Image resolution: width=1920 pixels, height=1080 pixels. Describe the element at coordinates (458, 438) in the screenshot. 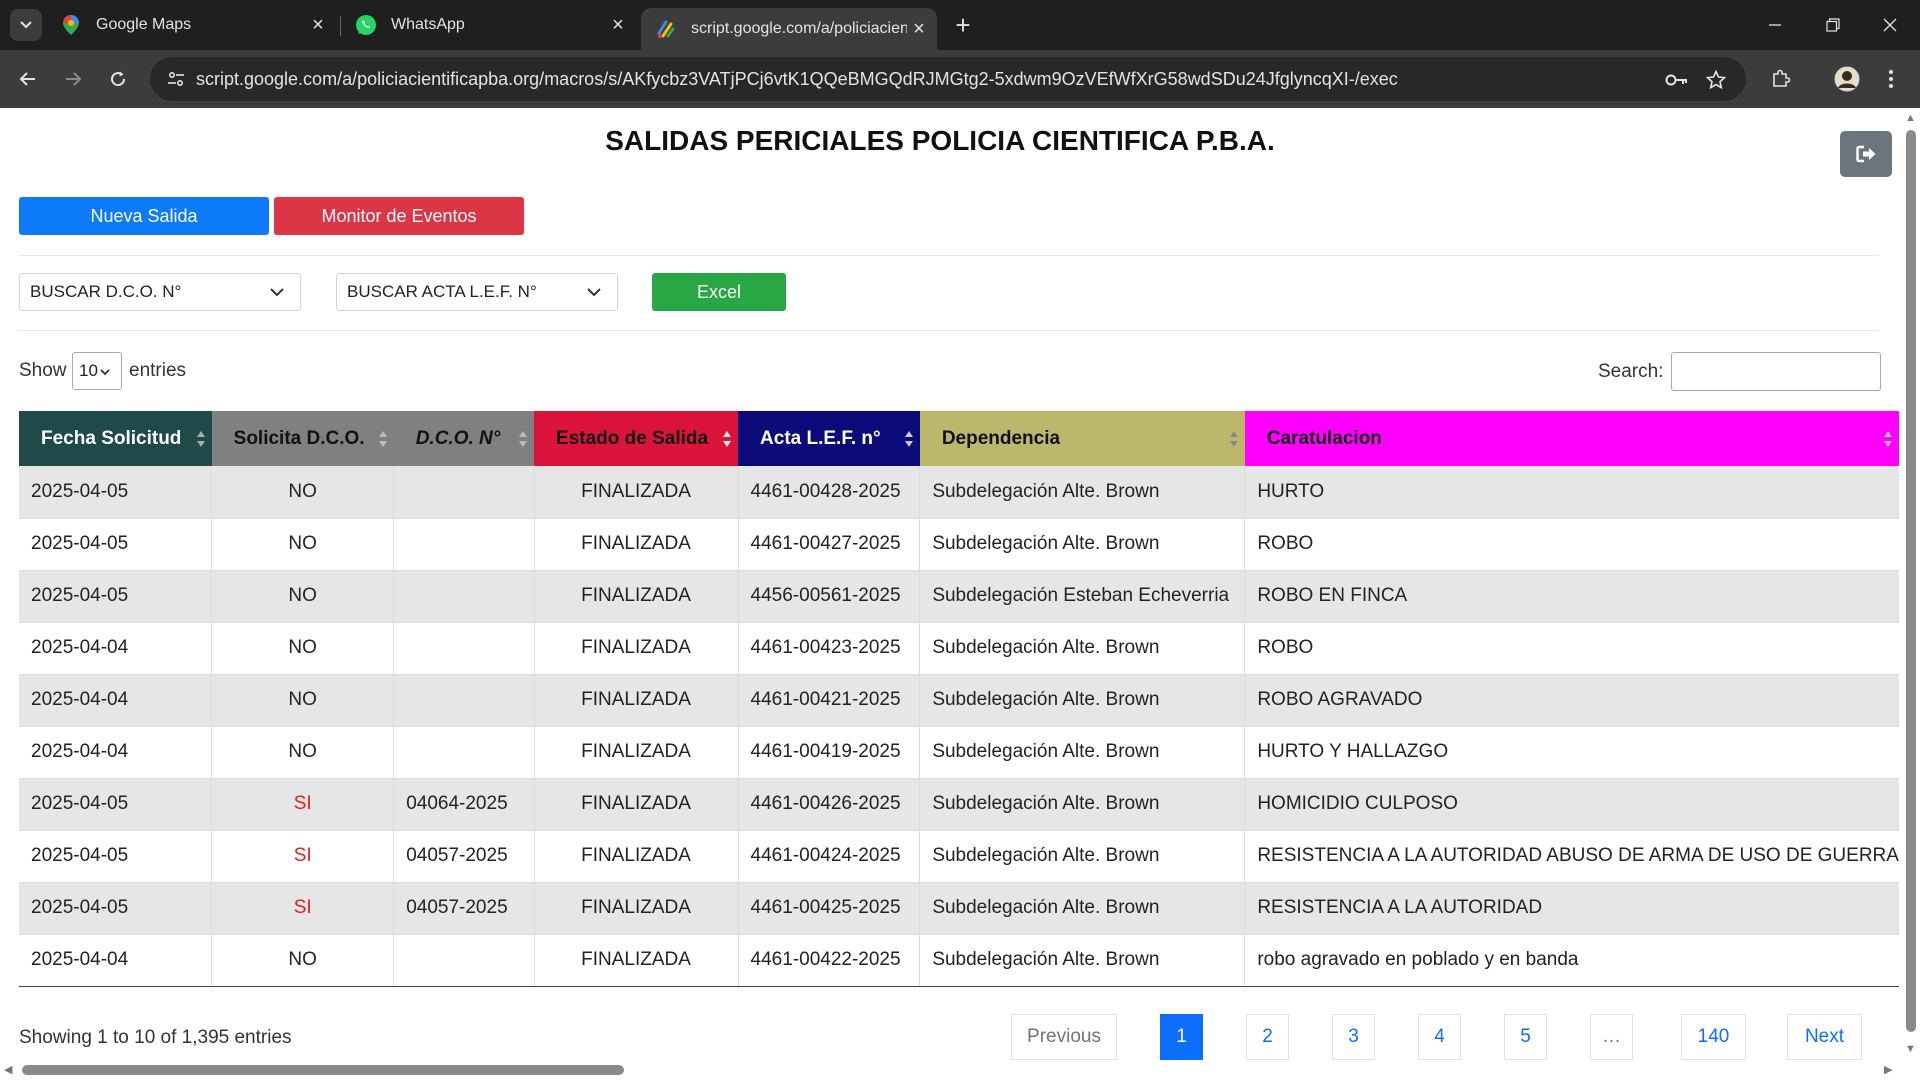

I see `column-header-label: D.C.O. N°` at that location.